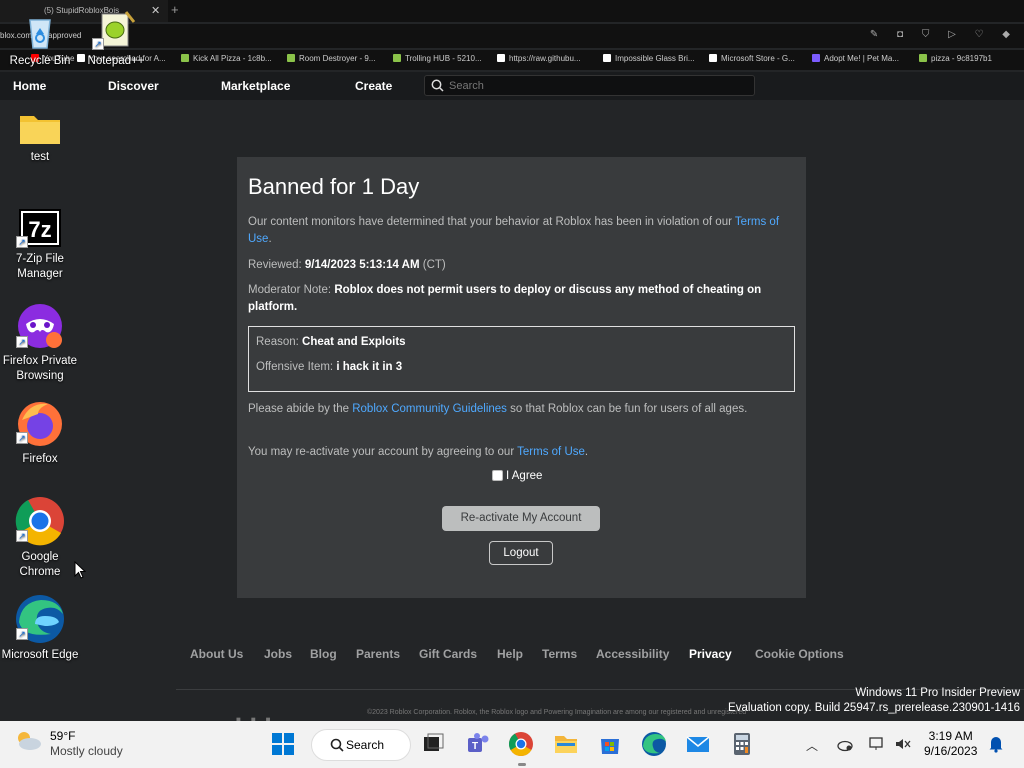 Image resolution: width=1024 pixels, height=768 pixels. I want to click on network-icon, so click(877, 744).